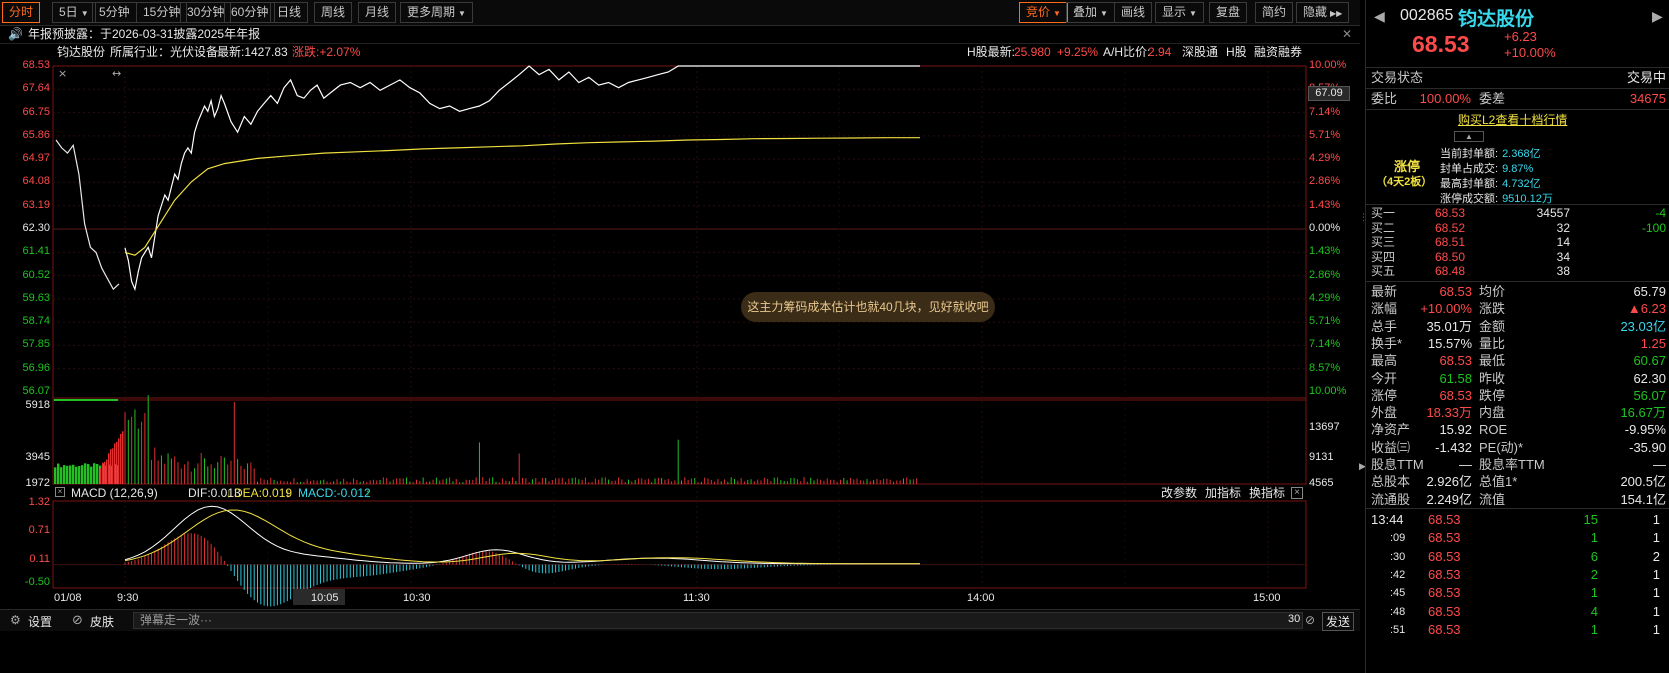  Describe the element at coordinates (1179, 12) in the screenshot. I see `display-button: 显示 ▼` at that location.